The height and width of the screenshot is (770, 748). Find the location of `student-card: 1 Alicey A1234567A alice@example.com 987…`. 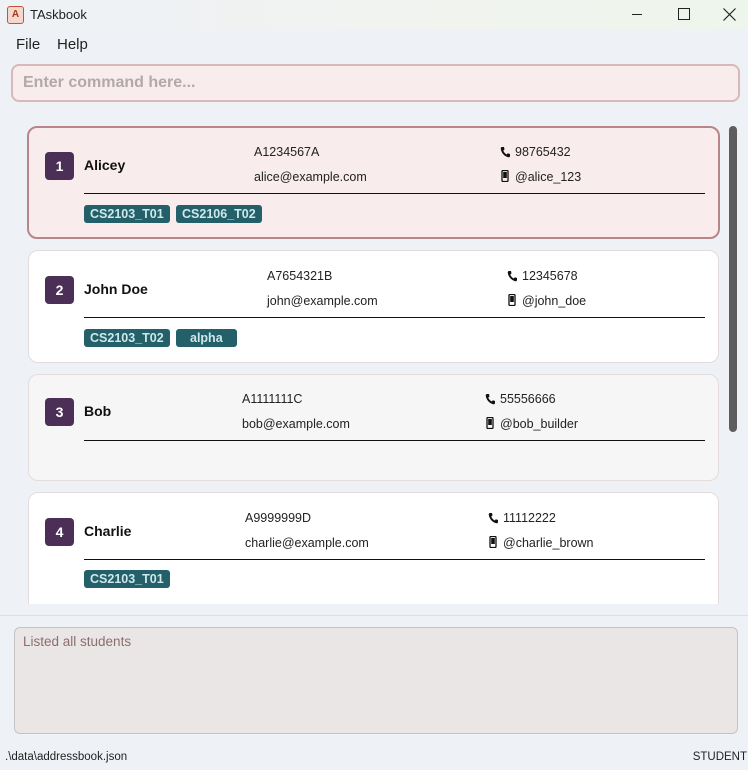

student-card: 1 Alicey A1234567A alice@example.com 987… is located at coordinates (373, 182).